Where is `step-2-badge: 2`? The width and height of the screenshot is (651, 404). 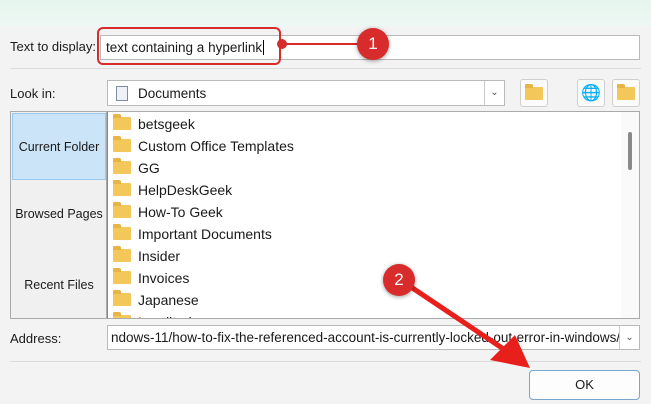
step-2-badge: 2 is located at coordinates (399, 280).